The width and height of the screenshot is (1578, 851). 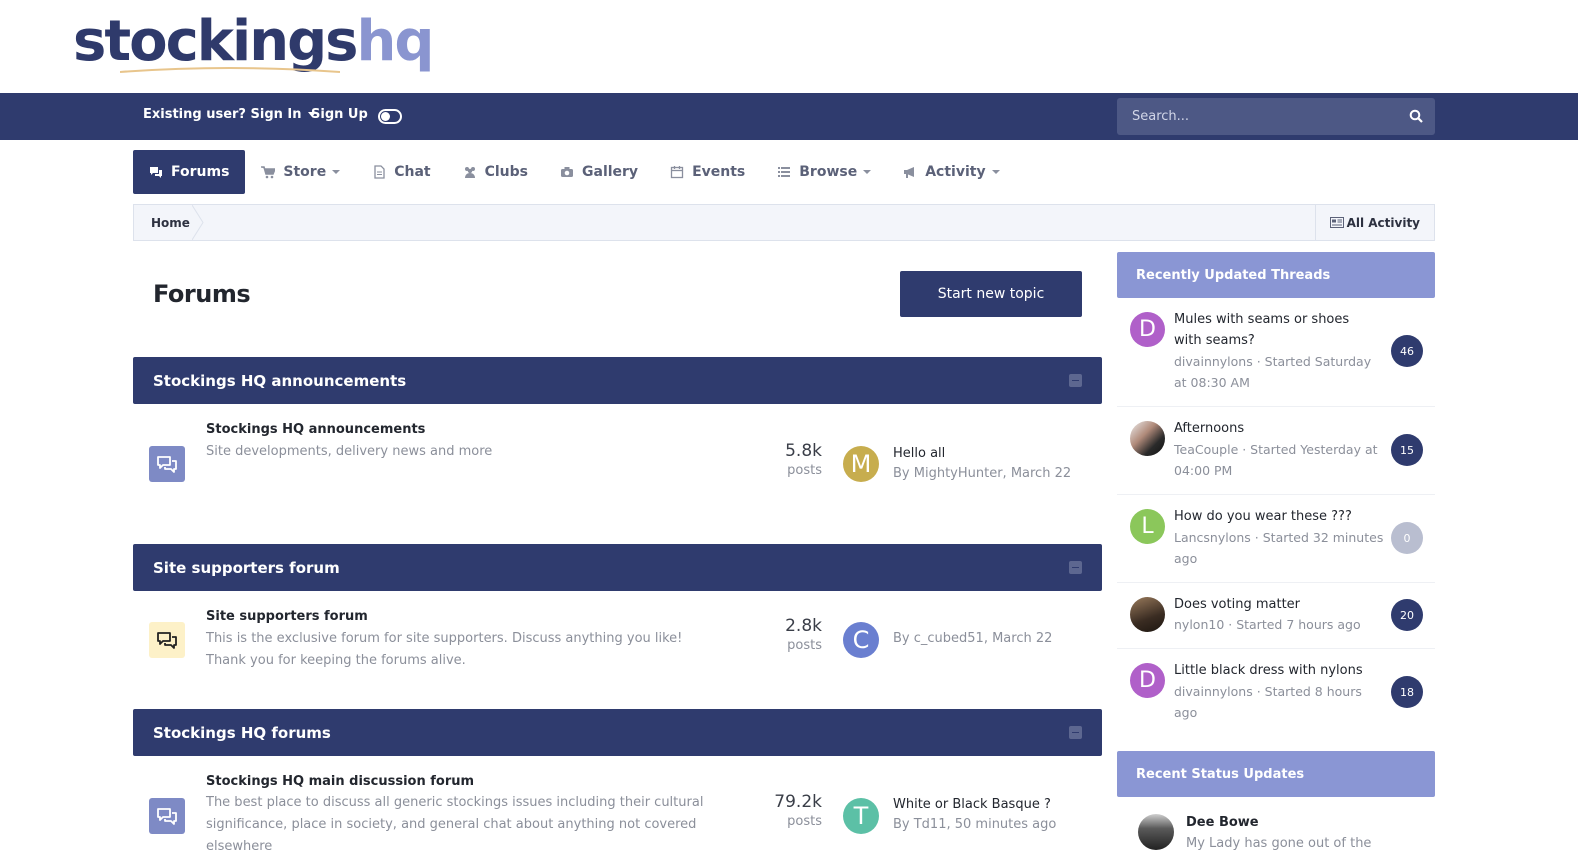 I want to click on thread-title: Little black dress with nylons, so click(x=1276, y=670).